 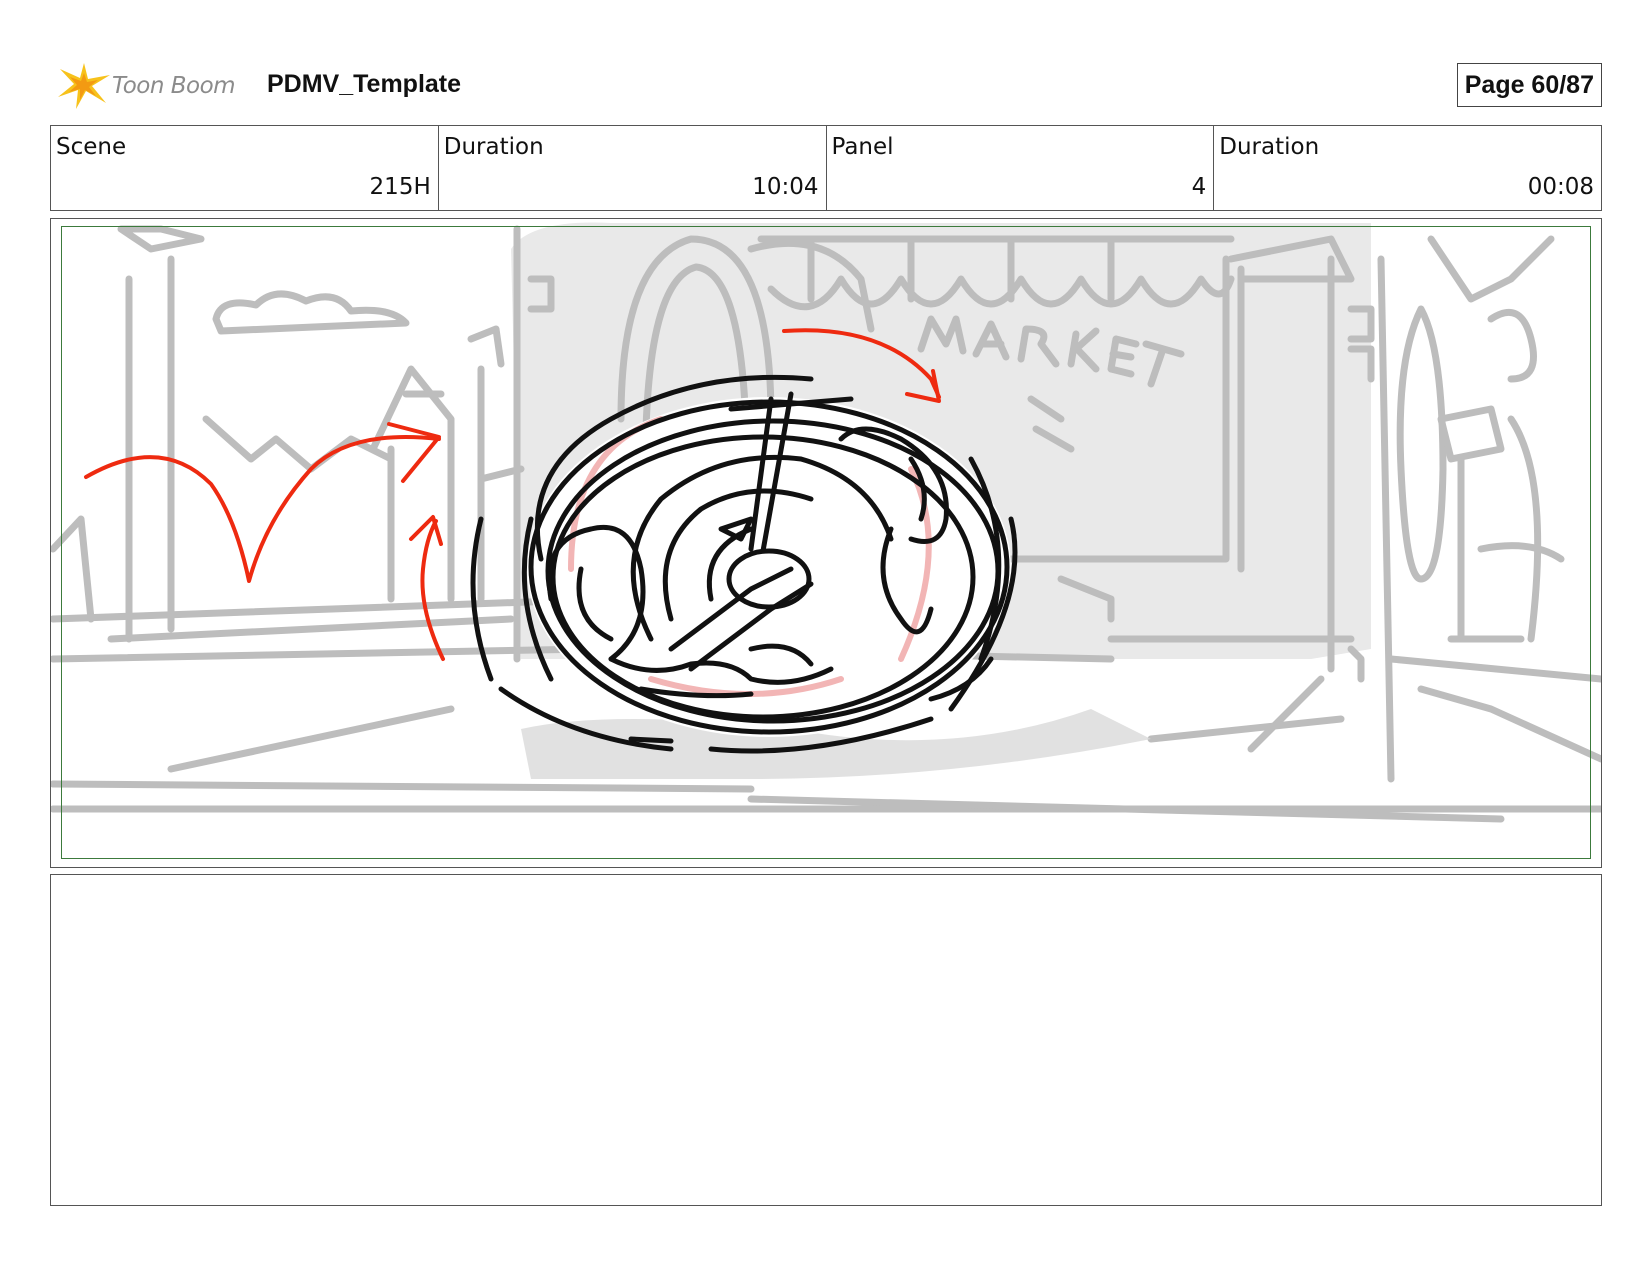 What do you see at coordinates (1407, 168) in the screenshot?
I see `panel-duration-cell: Duration 00:08` at bounding box center [1407, 168].